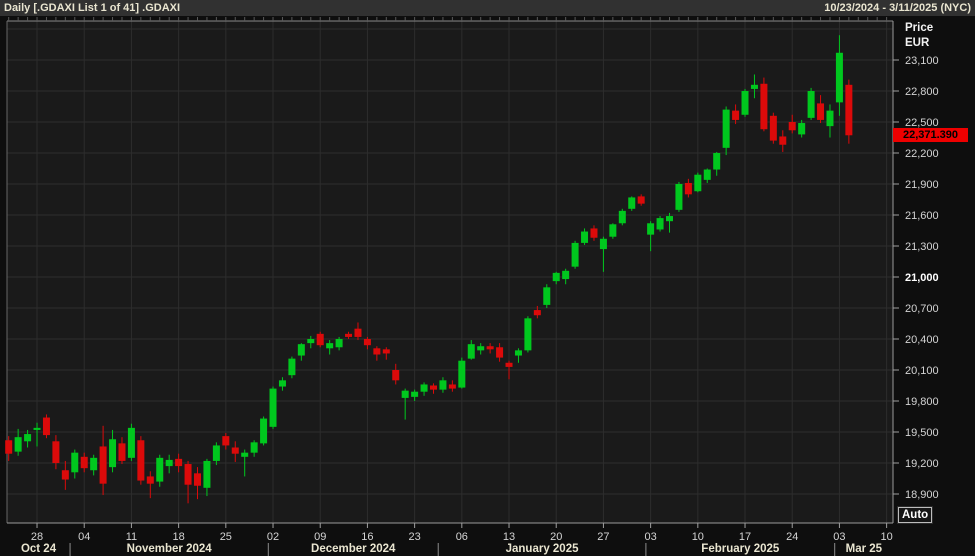 This screenshot has width=975, height=556. Describe the element at coordinates (922, 154) in the screenshot. I see `price-tick-label: 22,200` at that location.